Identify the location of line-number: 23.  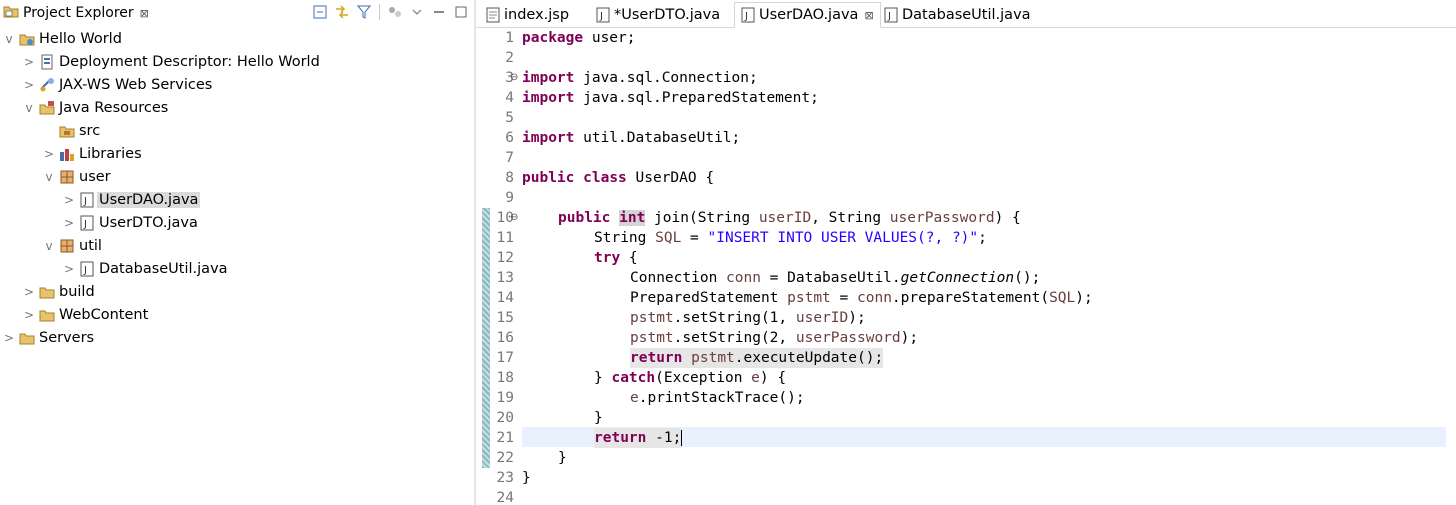
(505, 478).